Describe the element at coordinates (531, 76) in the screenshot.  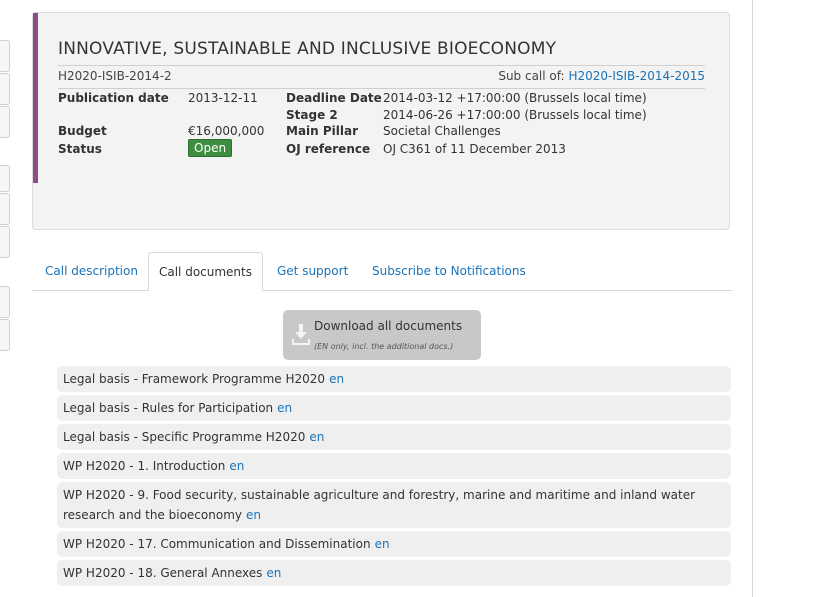
I see `subcall-label: Sub call of:` at that location.